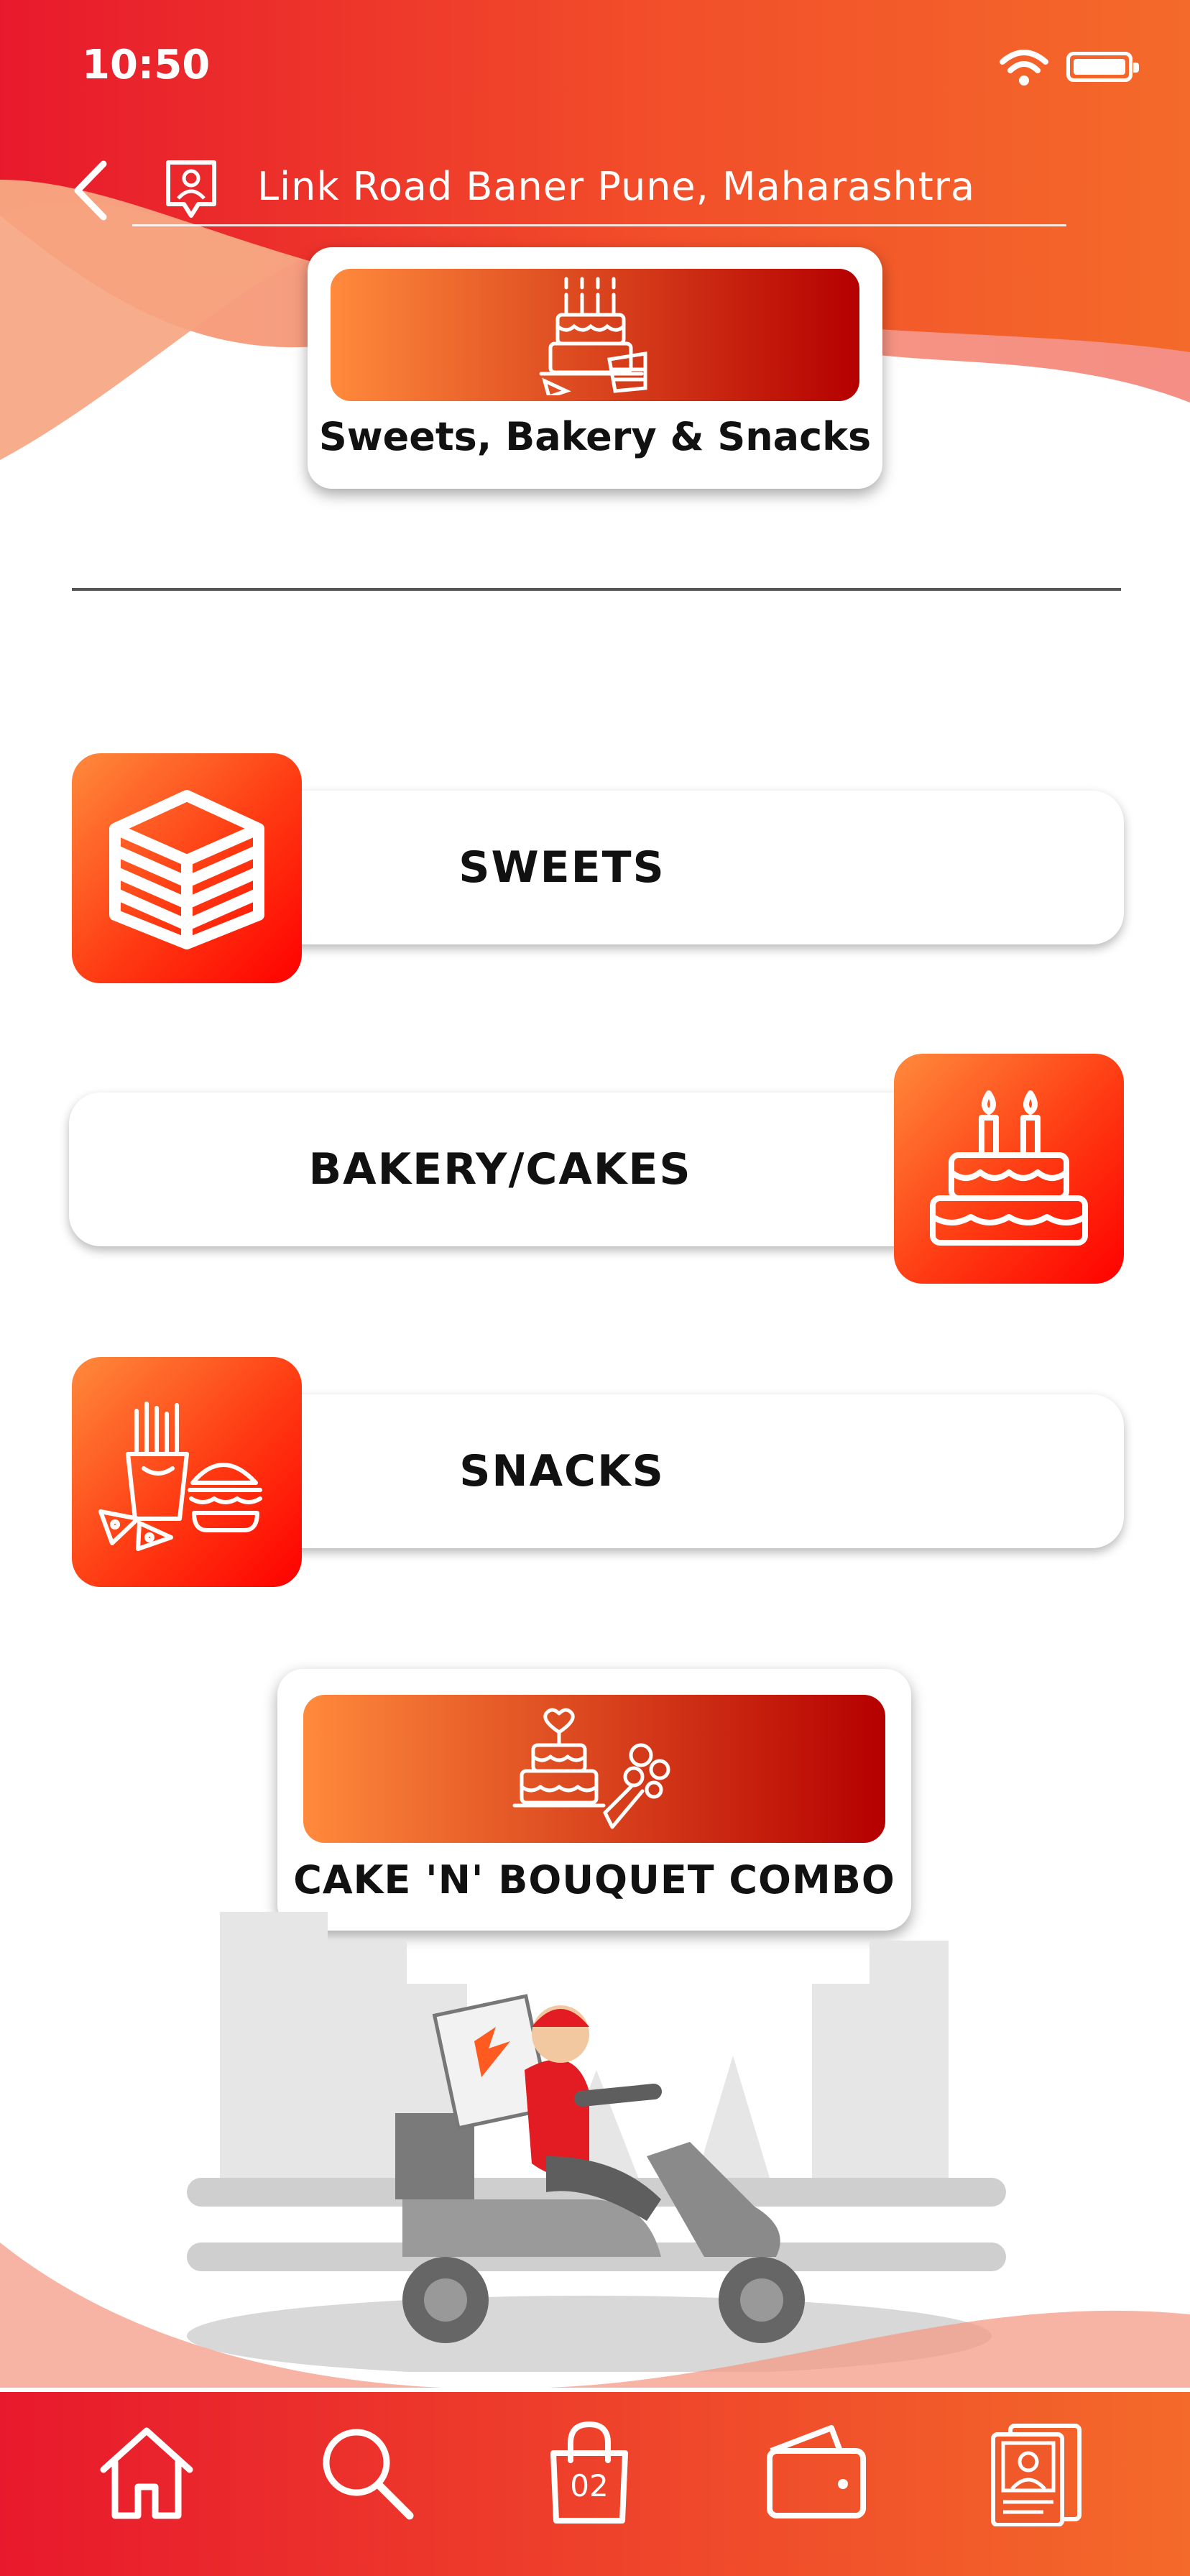 The height and width of the screenshot is (2576, 1190). What do you see at coordinates (589, 2485) in the screenshot?
I see `cart-count: 02` at bounding box center [589, 2485].